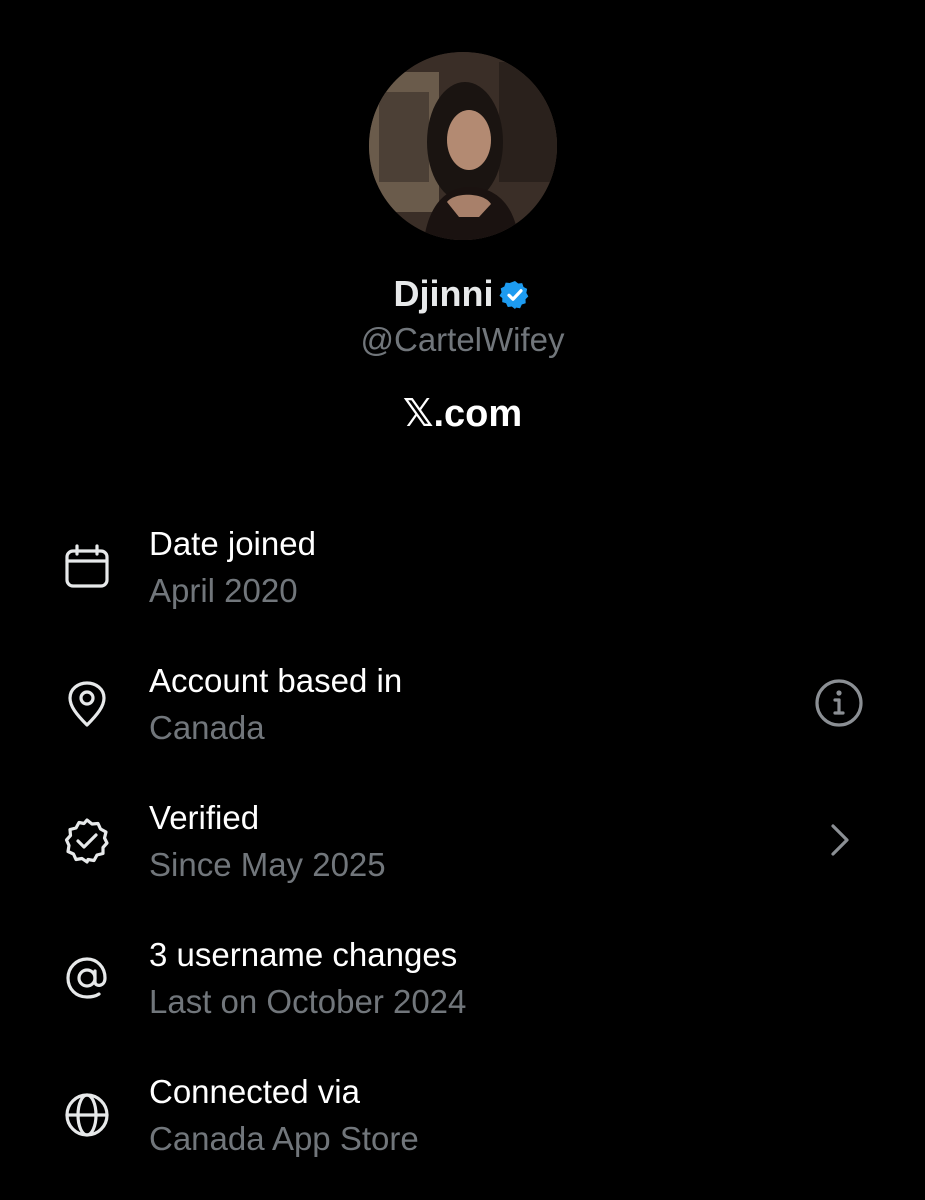 Image resolution: width=925 pixels, height=1200 pixels. I want to click on verified-badge-icon, so click(515, 295).